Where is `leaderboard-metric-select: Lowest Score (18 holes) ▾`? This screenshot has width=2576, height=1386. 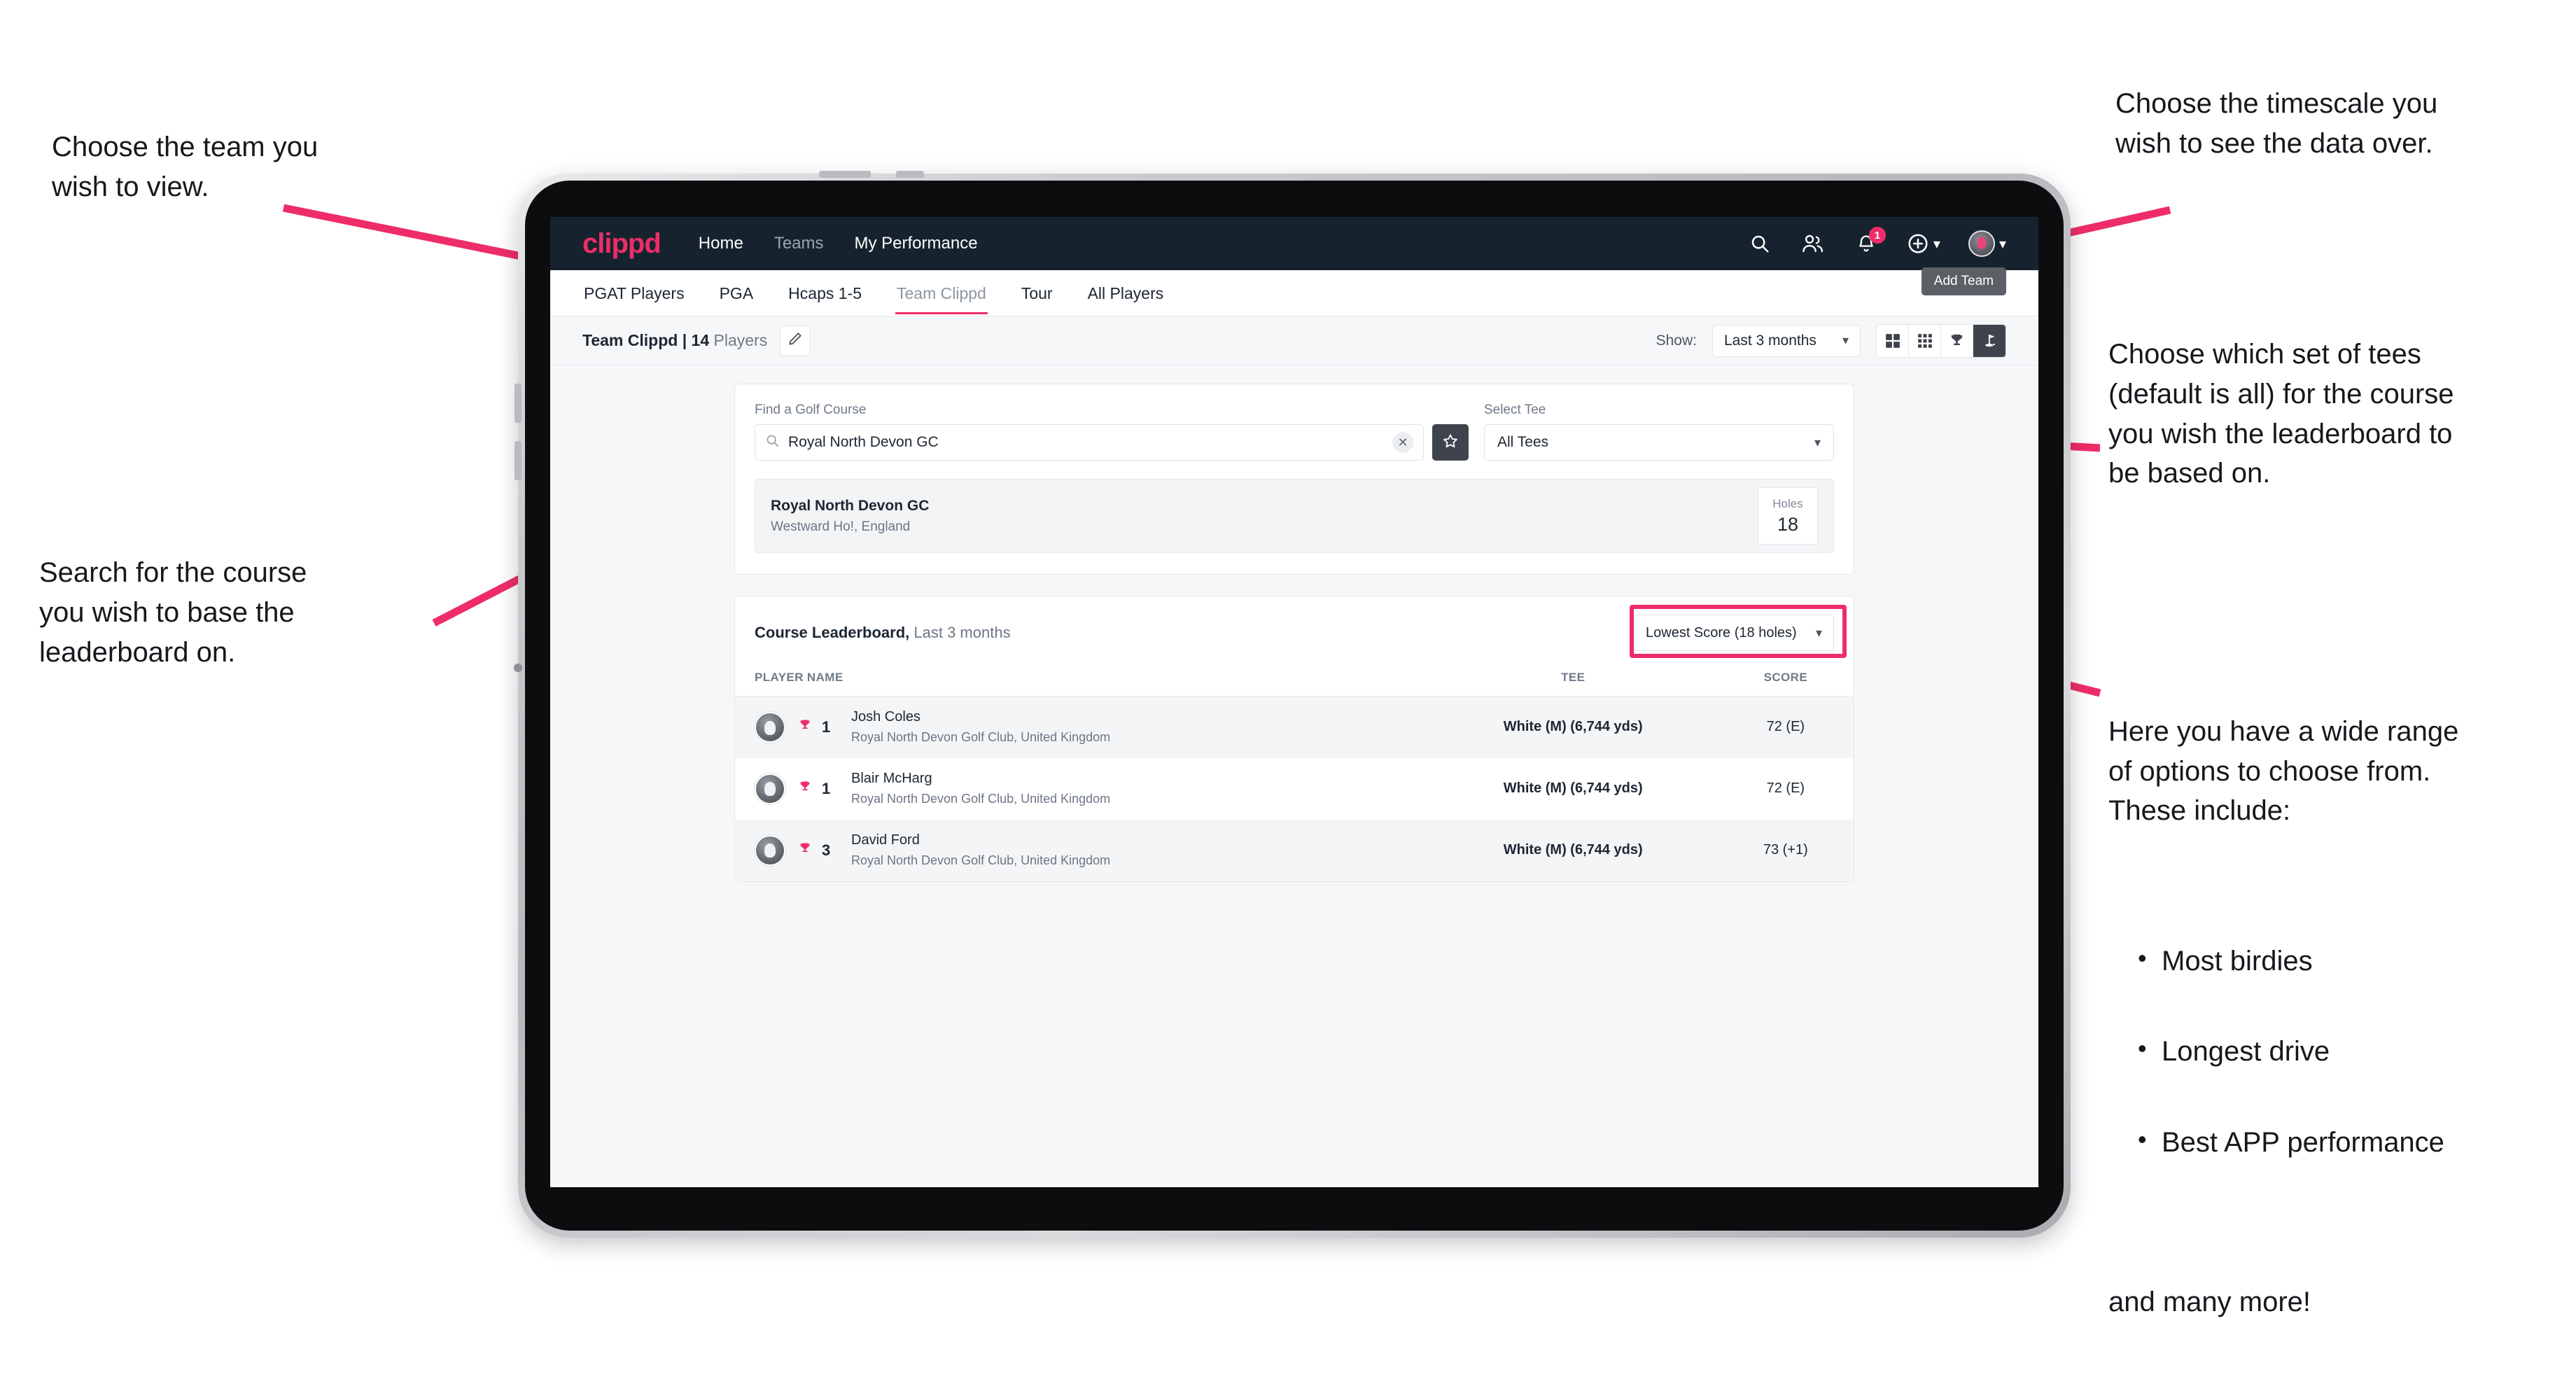
leaderboard-metric-select: Lowest Score (18 holes) ▾ is located at coordinates (1734, 633).